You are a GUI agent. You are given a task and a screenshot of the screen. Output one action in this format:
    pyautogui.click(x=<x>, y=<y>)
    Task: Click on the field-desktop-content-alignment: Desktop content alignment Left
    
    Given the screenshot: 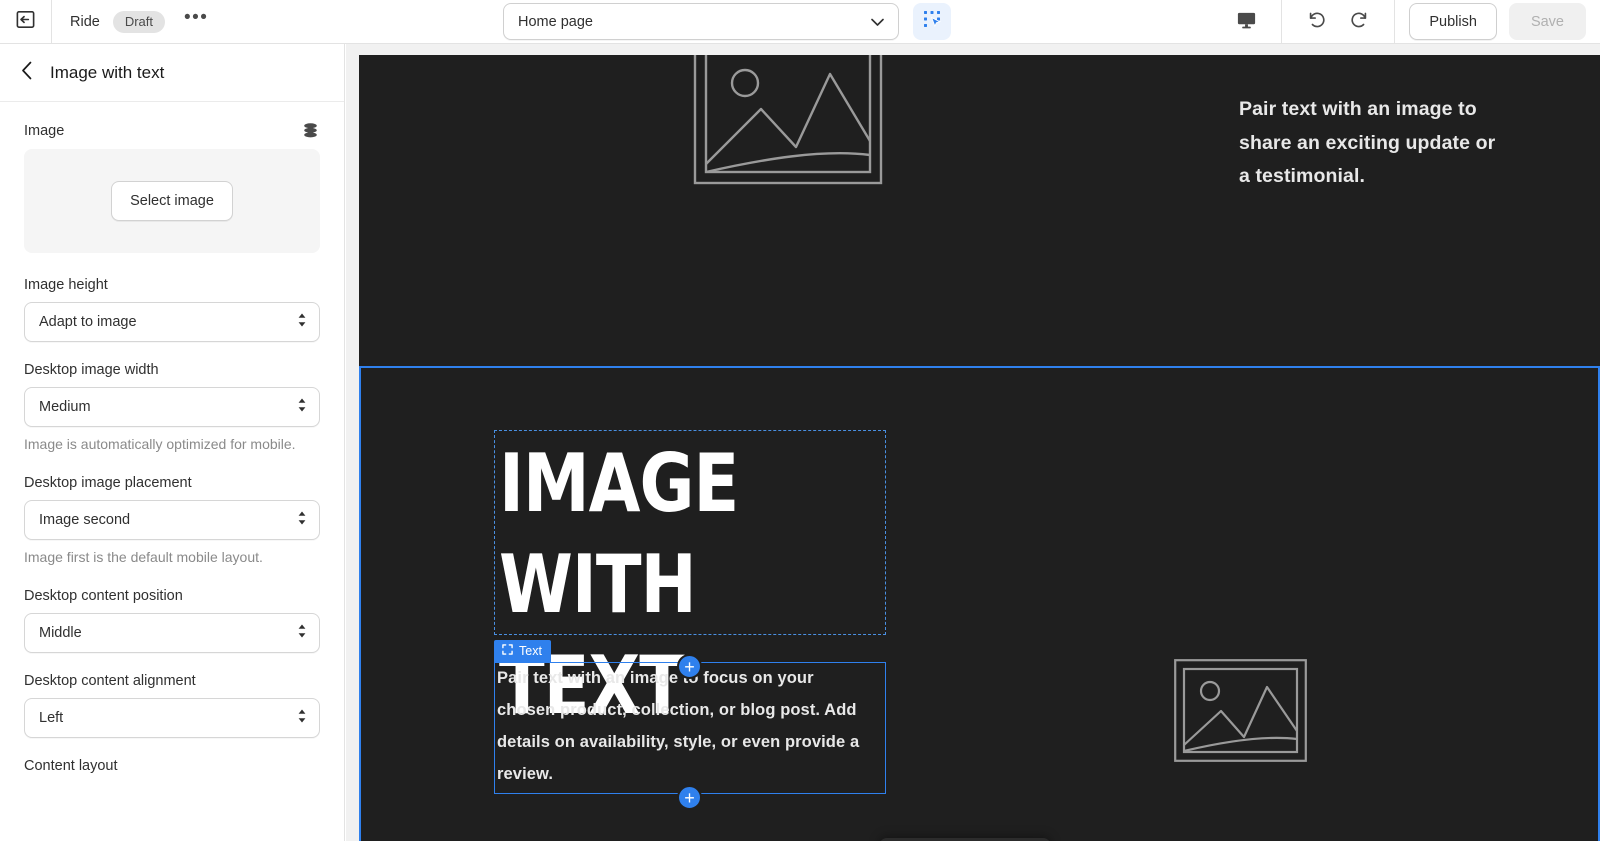 What is the action you would take?
    pyautogui.click(x=172, y=705)
    